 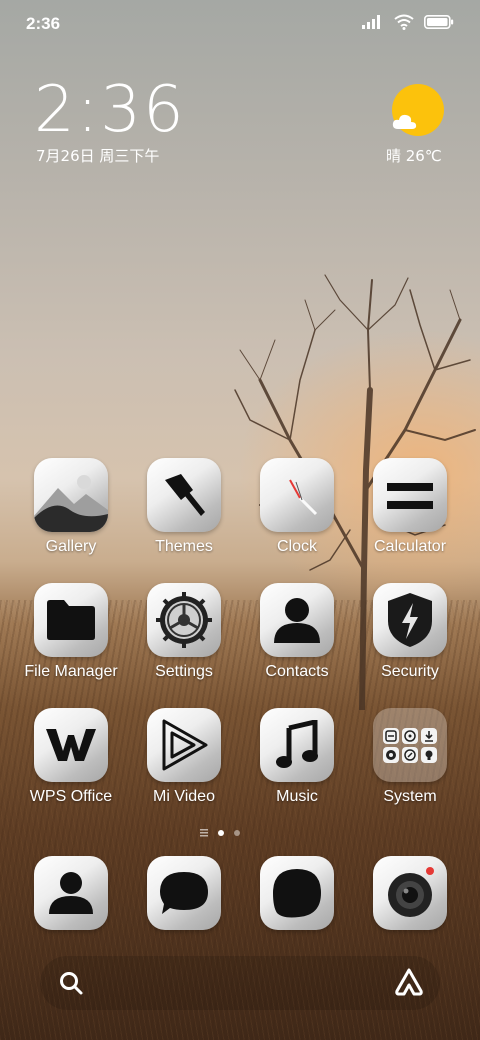 What do you see at coordinates (184, 495) in the screenshot?
I see `brush-icon` at bounding box center [184, 495].